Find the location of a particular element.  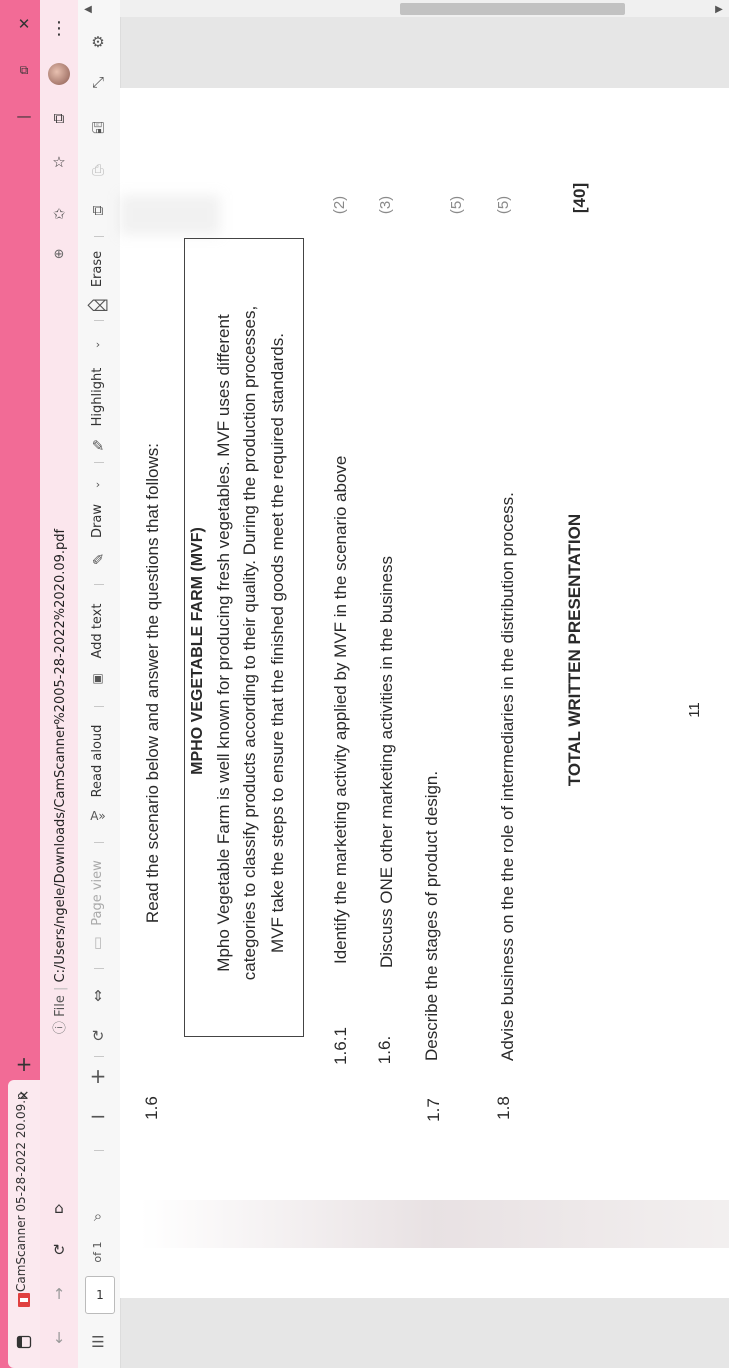

save-icon: 🖫 is located at coordinates (98, 130).